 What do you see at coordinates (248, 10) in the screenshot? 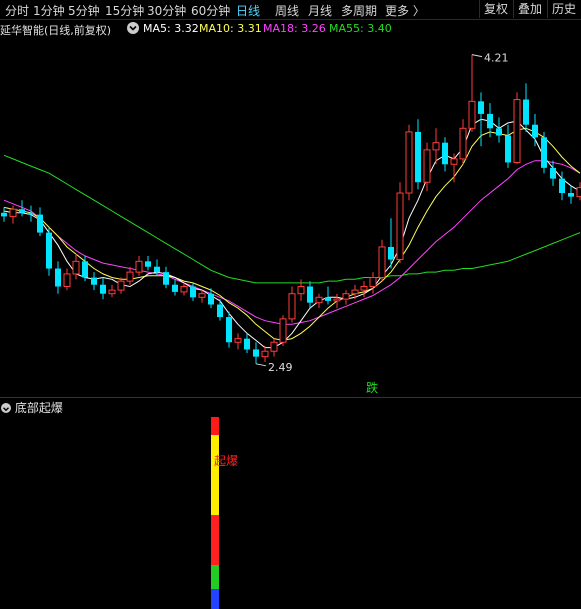
I see `timeframe-tab-6: 日线` at bounding box center [248, 10].